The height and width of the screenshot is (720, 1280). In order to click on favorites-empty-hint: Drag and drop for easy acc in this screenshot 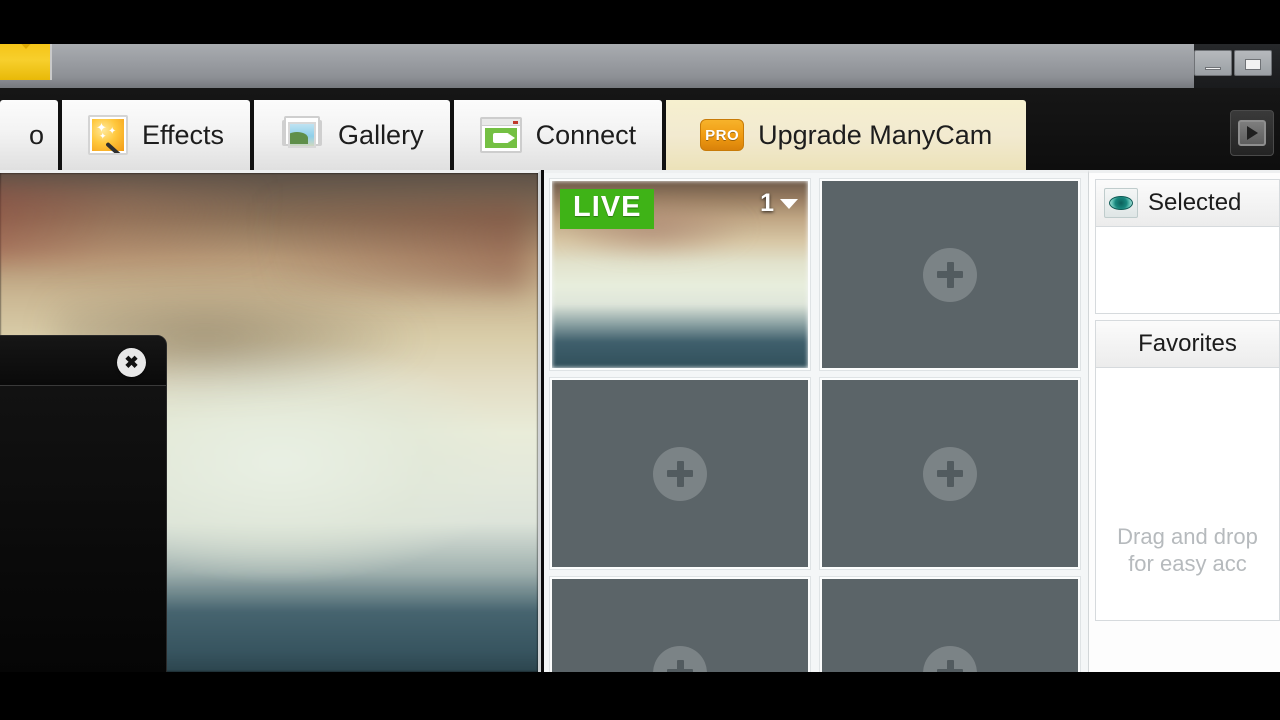, I will do `click(1187, 550)`.